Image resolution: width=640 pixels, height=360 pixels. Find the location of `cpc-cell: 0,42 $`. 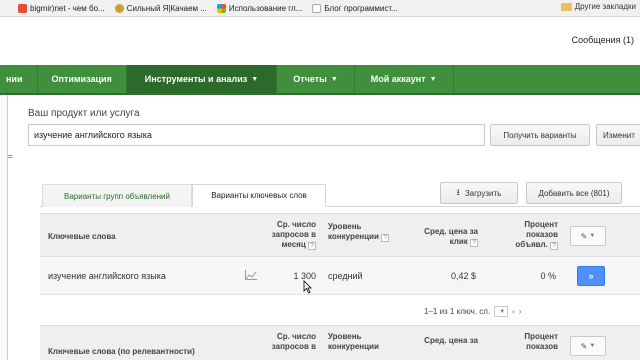

cpc-cell: 0,42 $ is located at coordinates (463, 276).